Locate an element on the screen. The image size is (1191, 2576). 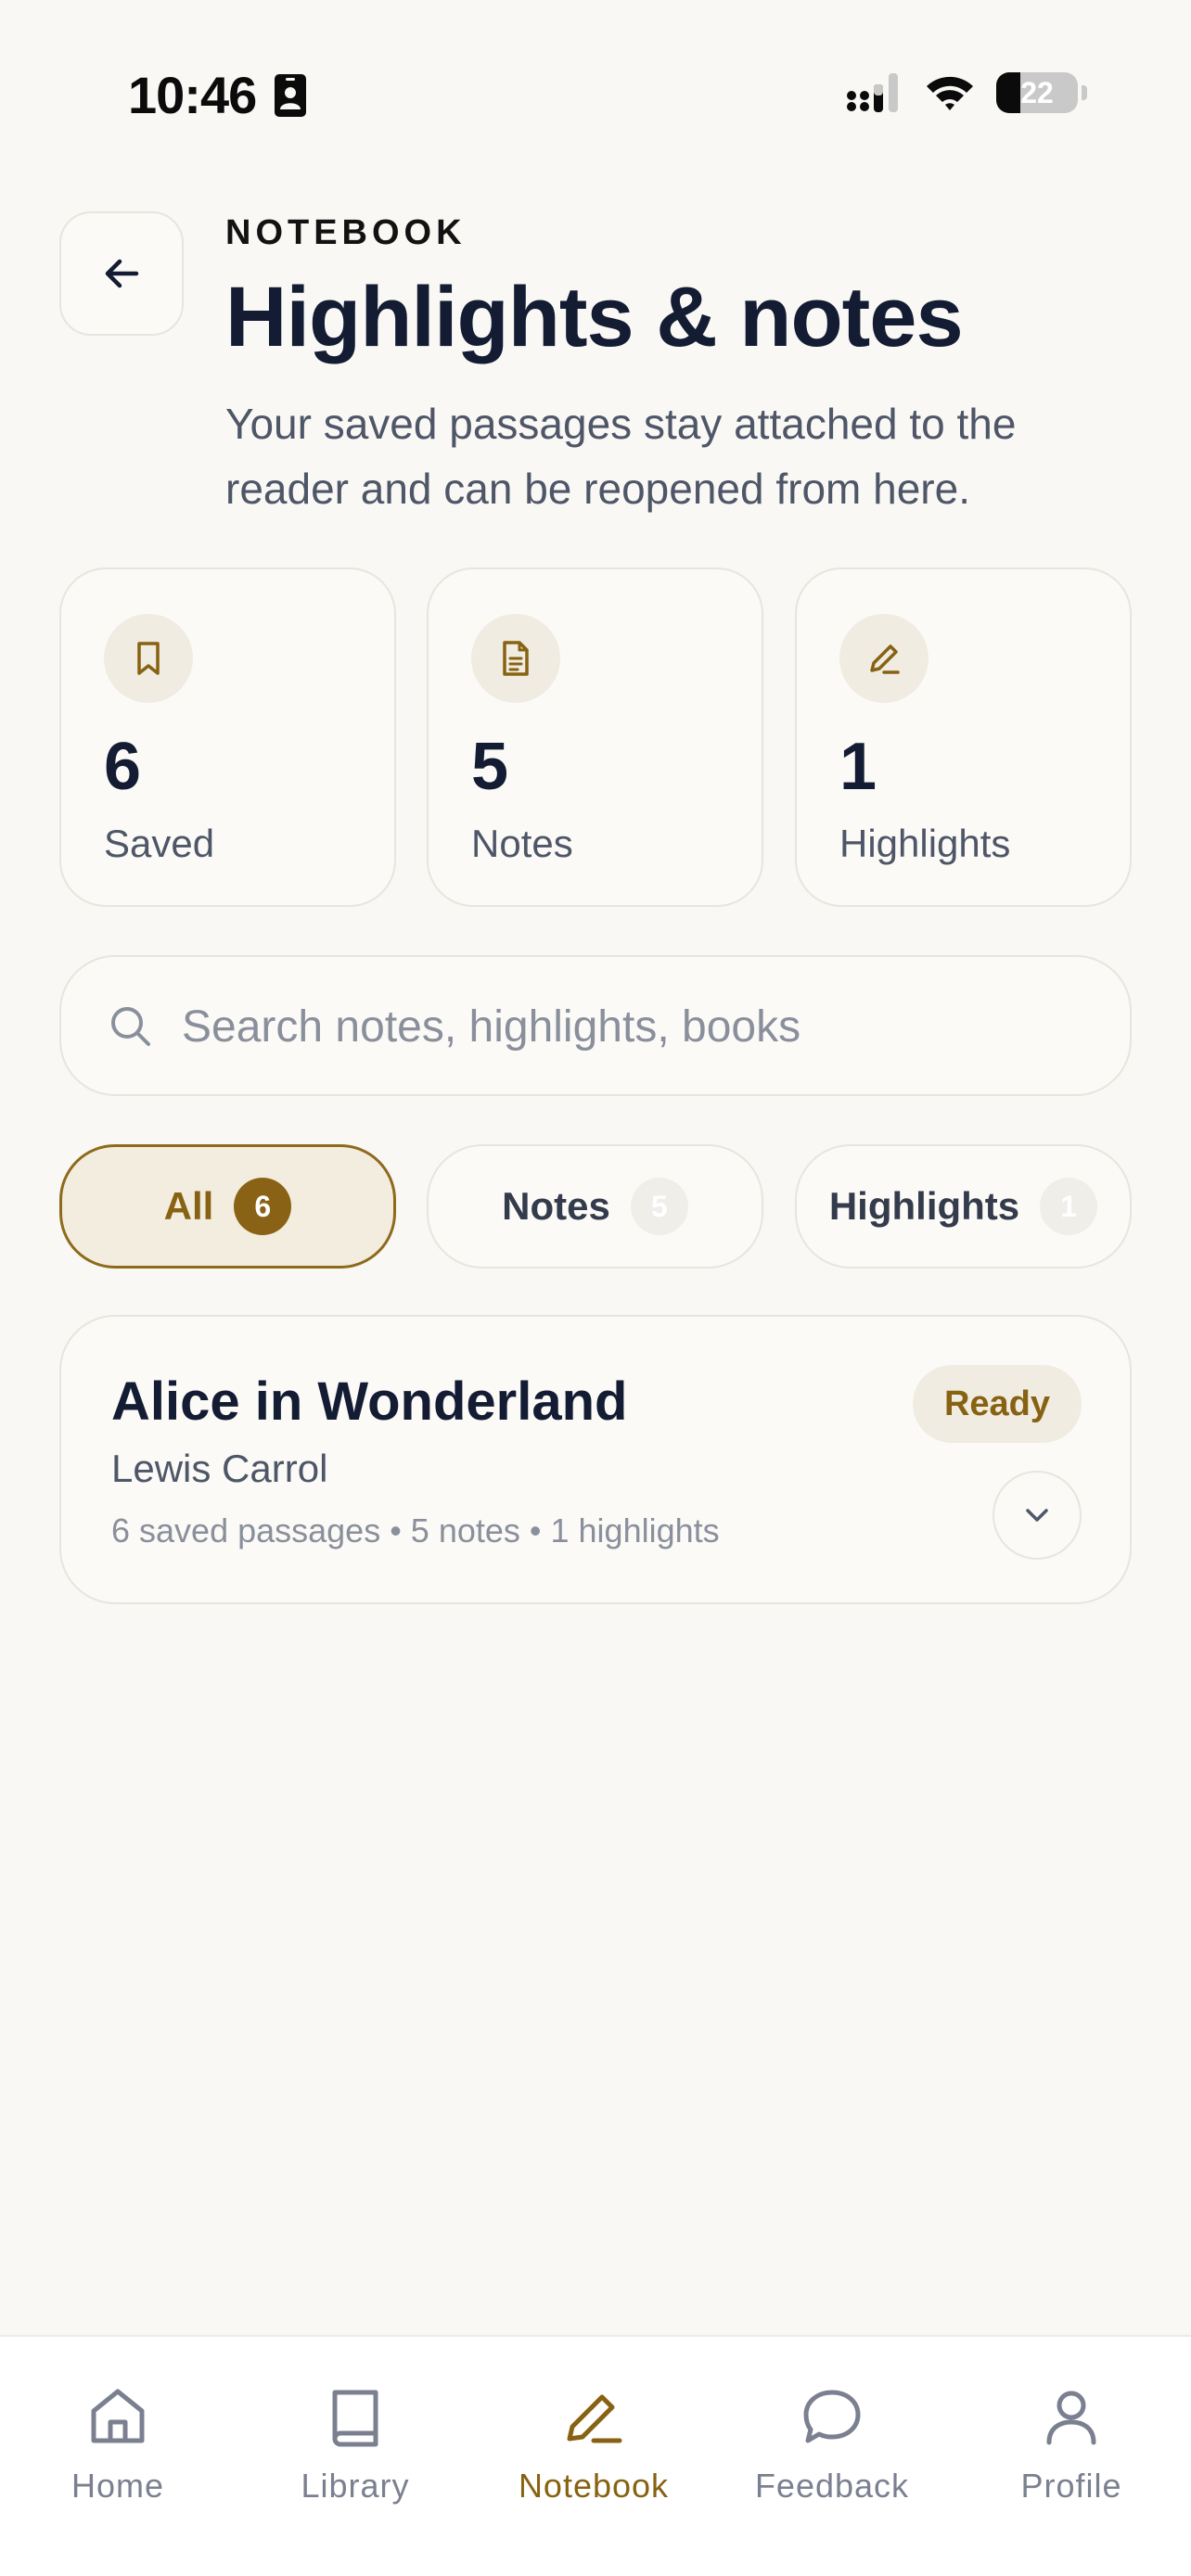
book-title: Alice in Wonderland is located at coordinates (369, 1401).